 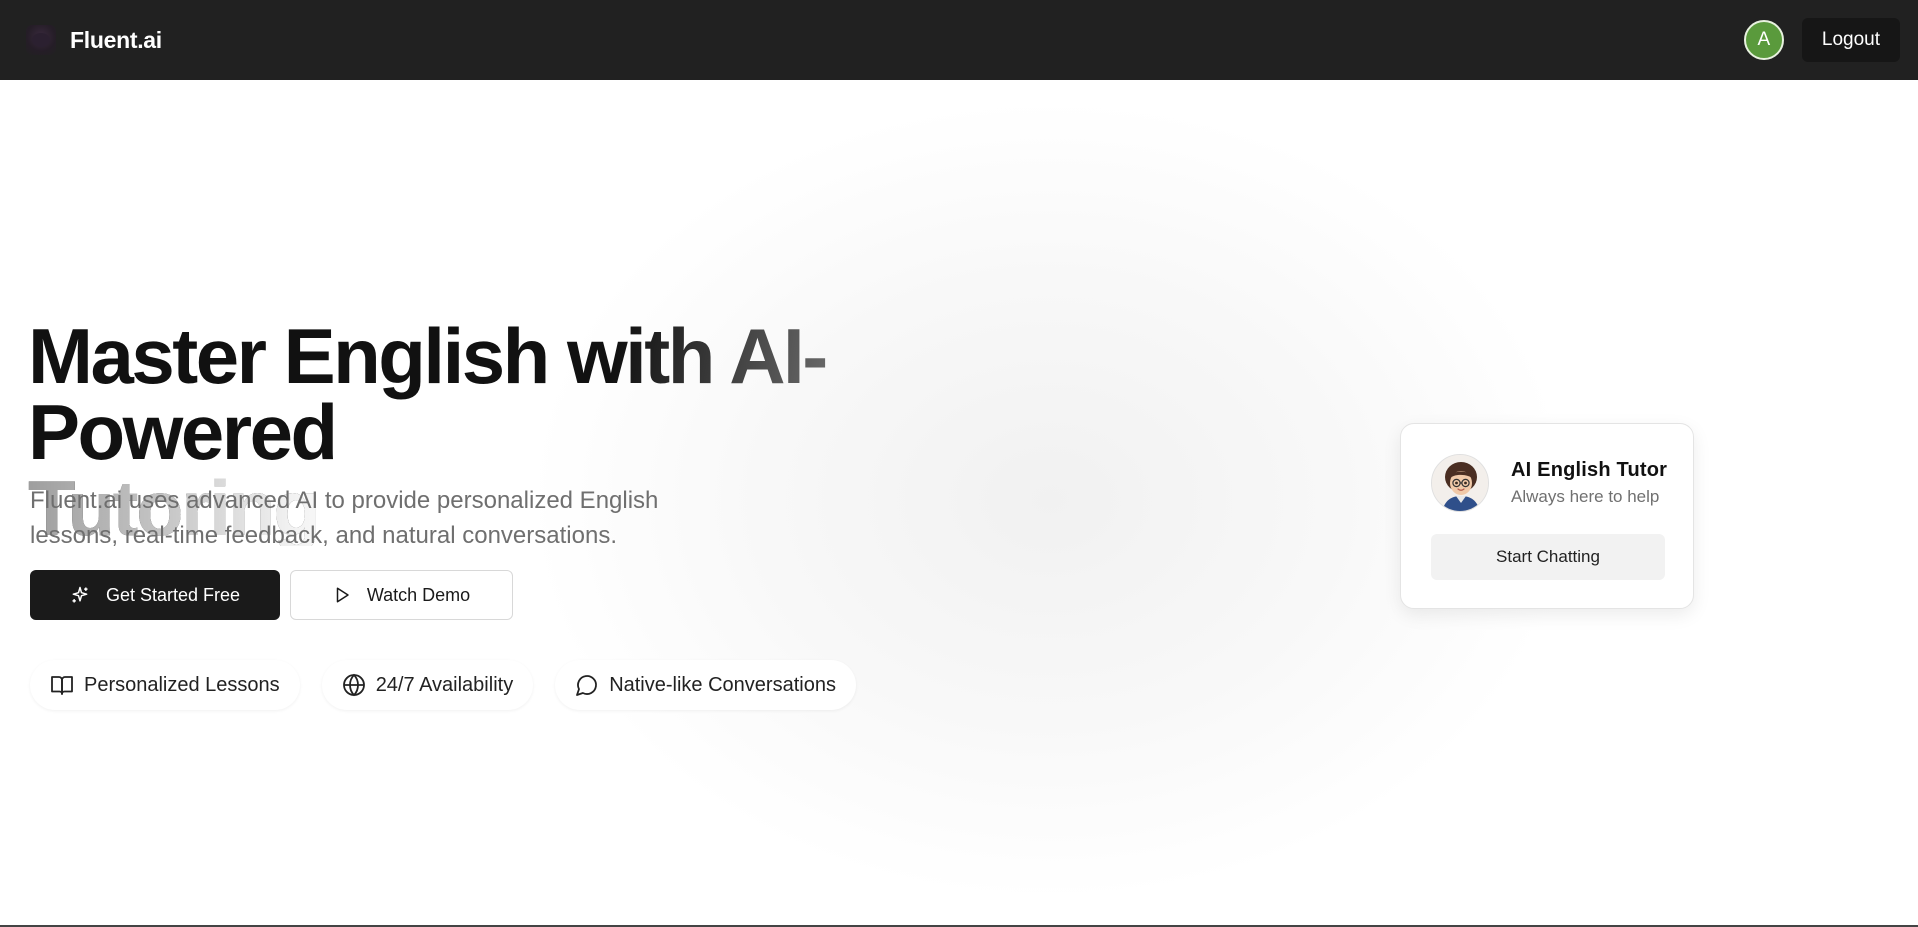 I want to click on watch-demo-label: Watch Demo, so click(x=418, y=594).